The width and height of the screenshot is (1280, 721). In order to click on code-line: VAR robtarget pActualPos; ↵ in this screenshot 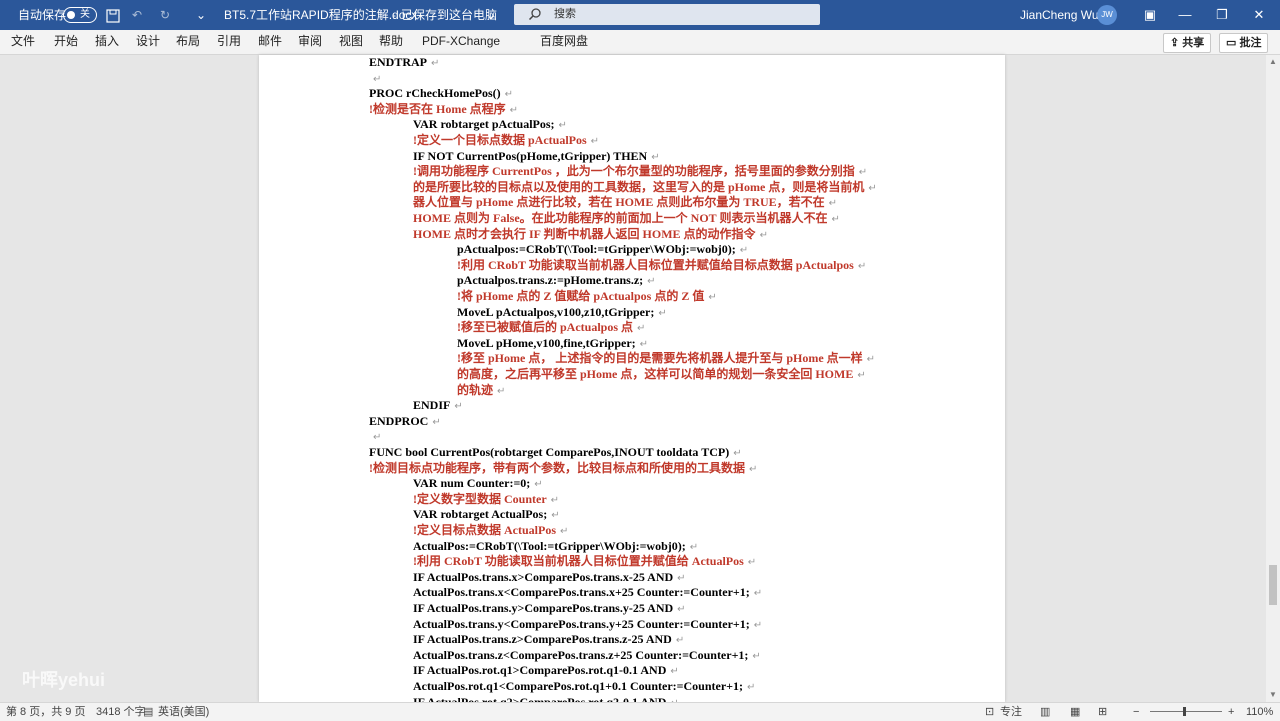, I will do `click(490, 125)`.